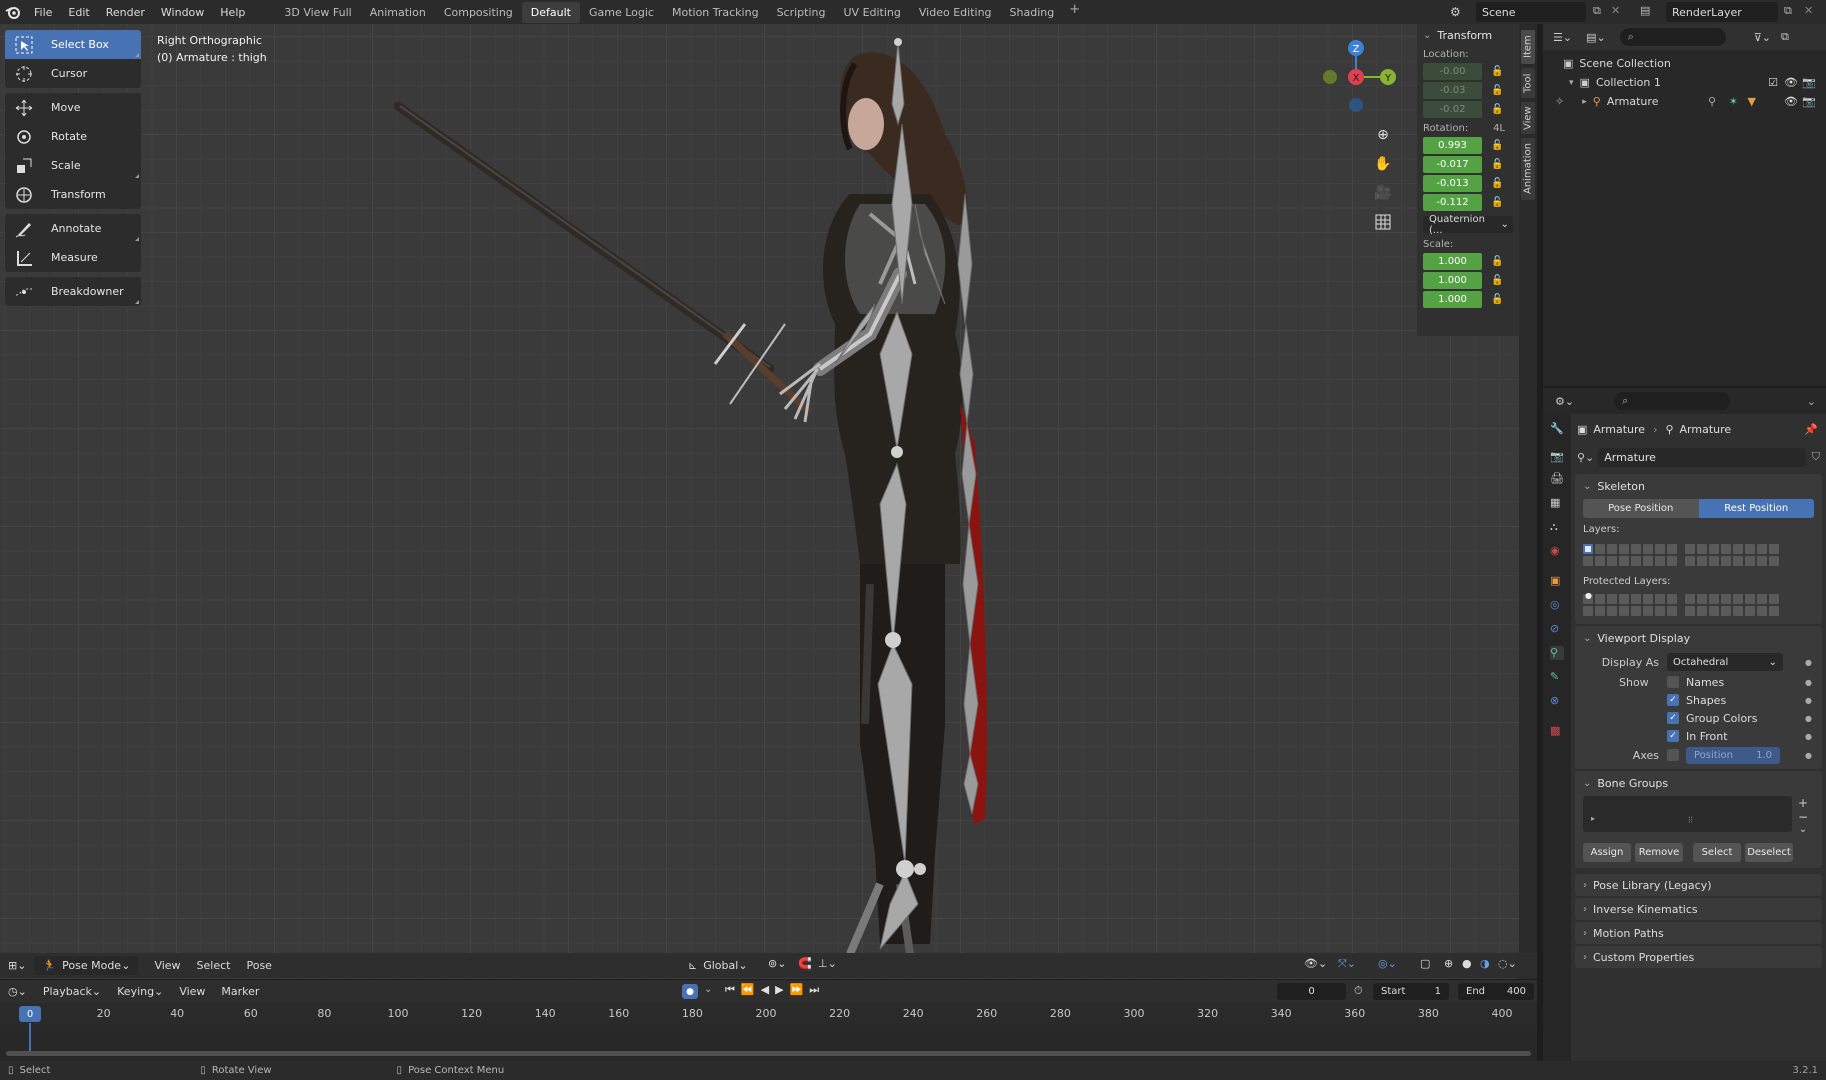 The width and height of the screenshot is (1826, 1080). What do you see at coordinates (1659, 852) in the screenshot?
I see `remove-button: Remove` at bounding box center [1659, 852].